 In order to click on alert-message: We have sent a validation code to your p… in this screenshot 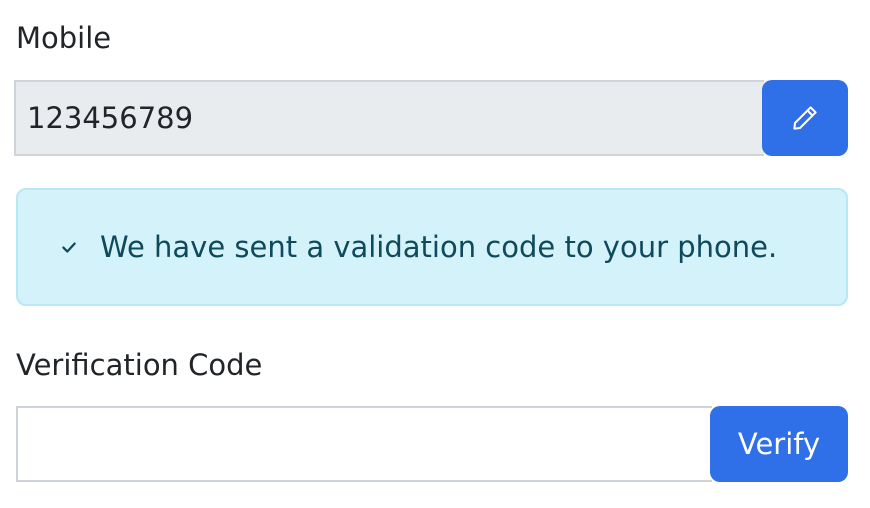, I will do `click(439, 247)`.